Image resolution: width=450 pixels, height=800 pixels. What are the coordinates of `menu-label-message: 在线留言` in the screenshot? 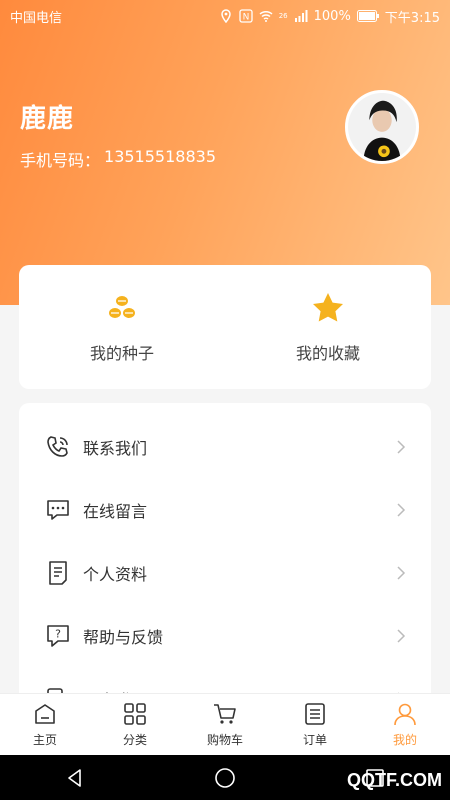 It's located at (115, 511).